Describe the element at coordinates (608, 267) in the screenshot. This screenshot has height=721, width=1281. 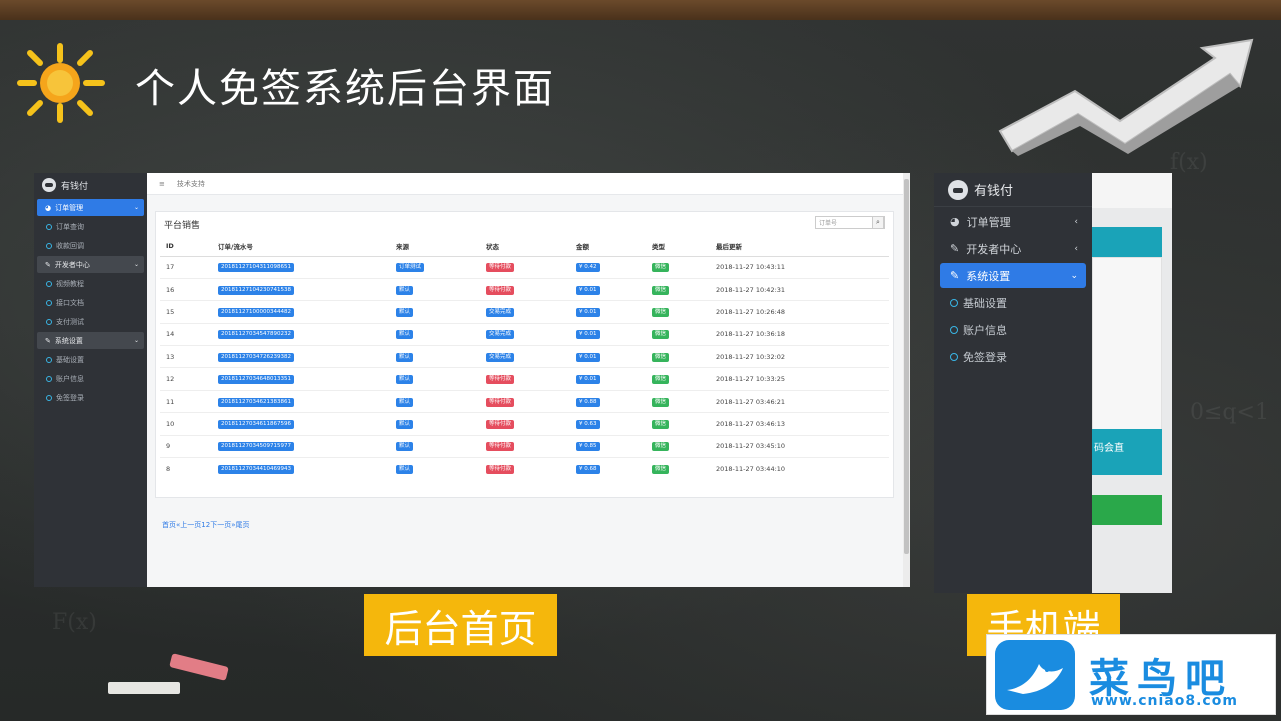
I see `table-cell-amount: ¥ 0.42` at that location.